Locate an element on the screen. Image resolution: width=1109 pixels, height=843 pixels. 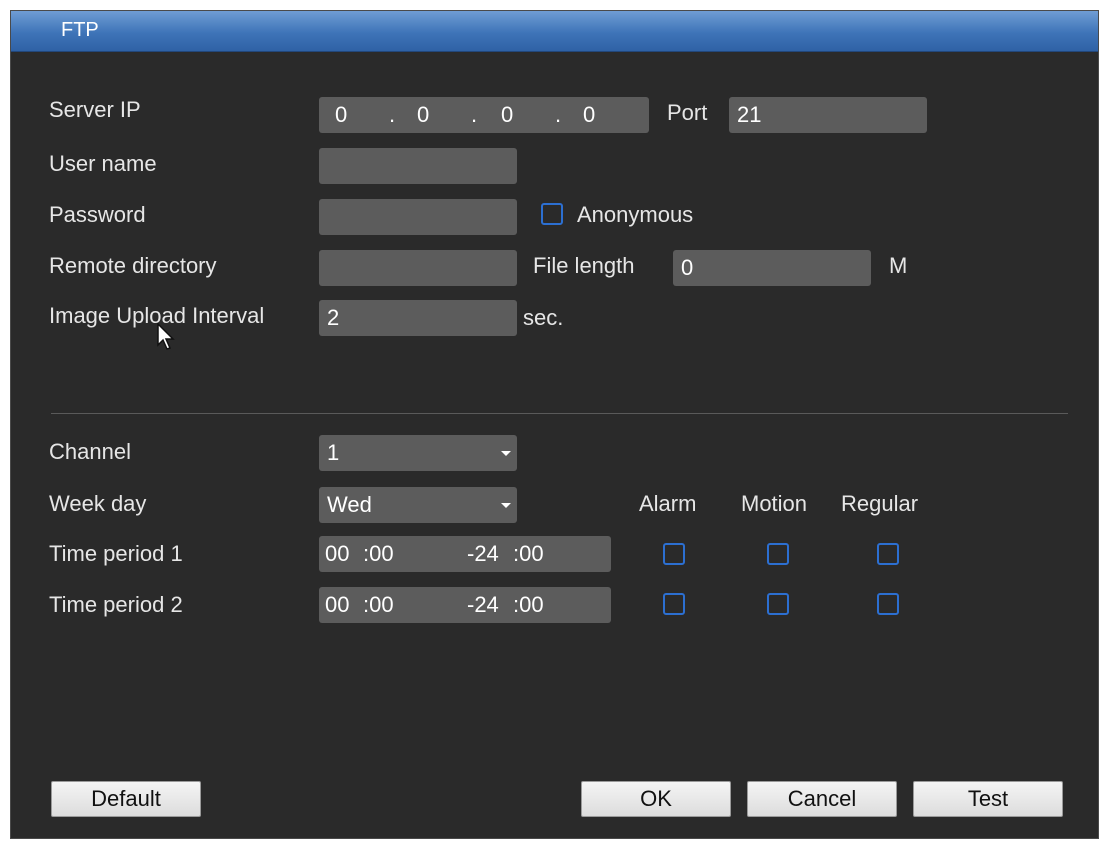
period-1-alarm-checkbox is located at coordinates (674, 554).